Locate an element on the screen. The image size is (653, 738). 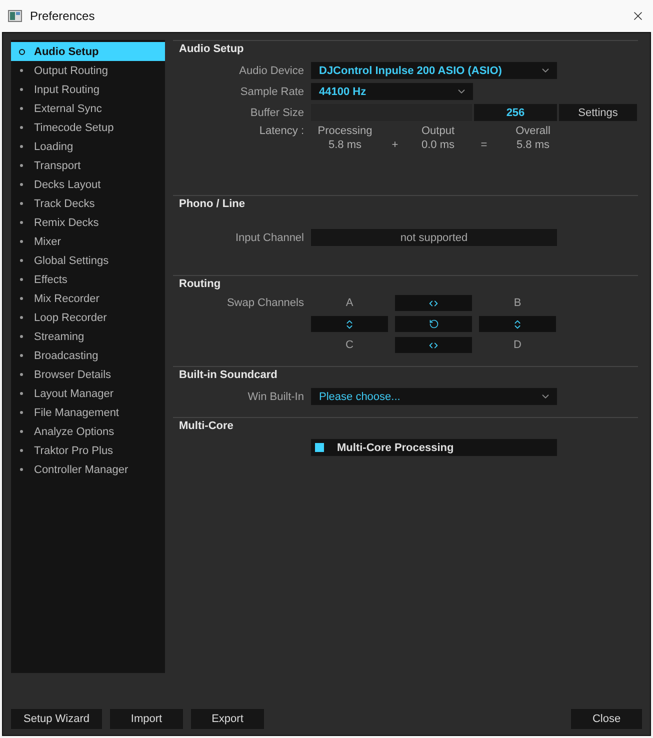
sidebar-item: Effects is located at coordinates (88, 279).